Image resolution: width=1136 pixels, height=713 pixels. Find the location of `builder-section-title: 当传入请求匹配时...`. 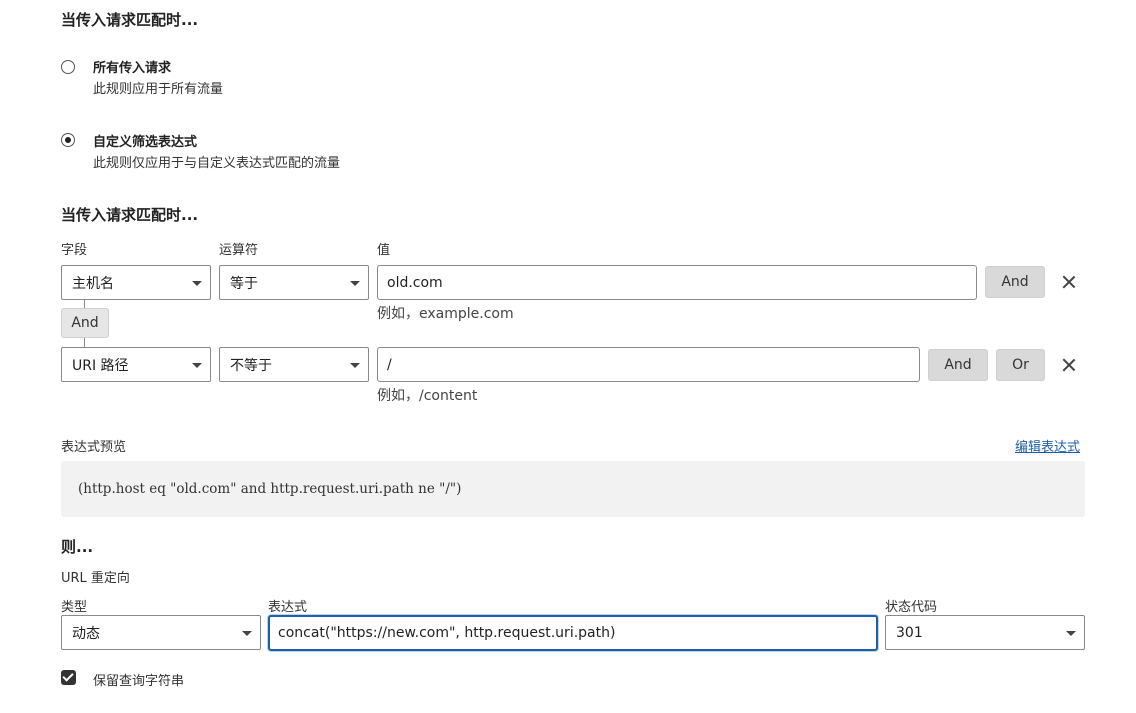

builder-section-title: 当传入请求匹配时... is located at coordinates (130, 215).